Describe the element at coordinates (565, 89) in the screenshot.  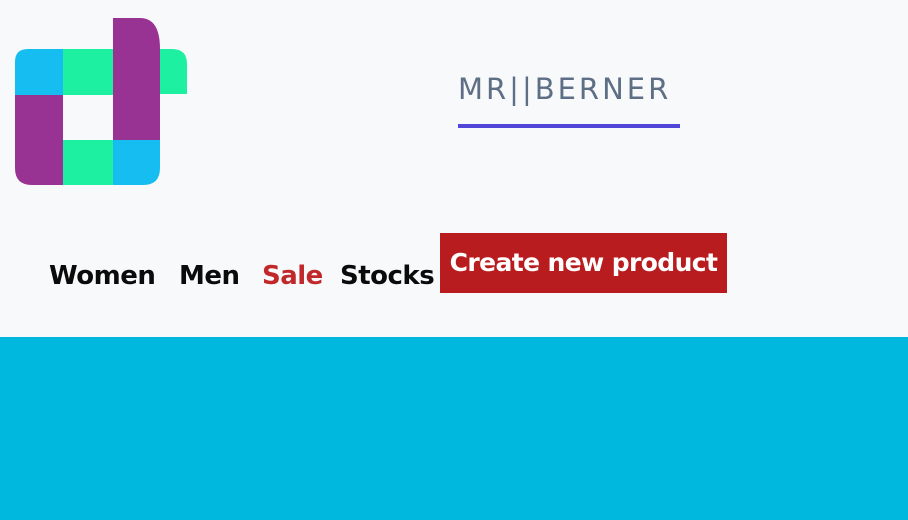
I see `brand-name: MR||BERNER` at that location.